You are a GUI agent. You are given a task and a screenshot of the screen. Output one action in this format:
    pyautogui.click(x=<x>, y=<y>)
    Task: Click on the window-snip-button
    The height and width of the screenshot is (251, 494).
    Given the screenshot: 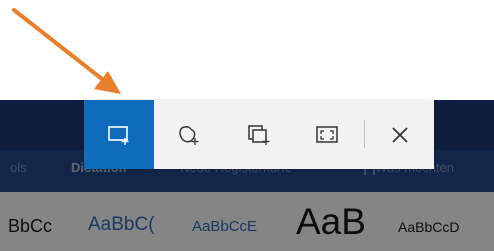 What is the action you would take?
    pyautogui.click(x=259, y=134)
    